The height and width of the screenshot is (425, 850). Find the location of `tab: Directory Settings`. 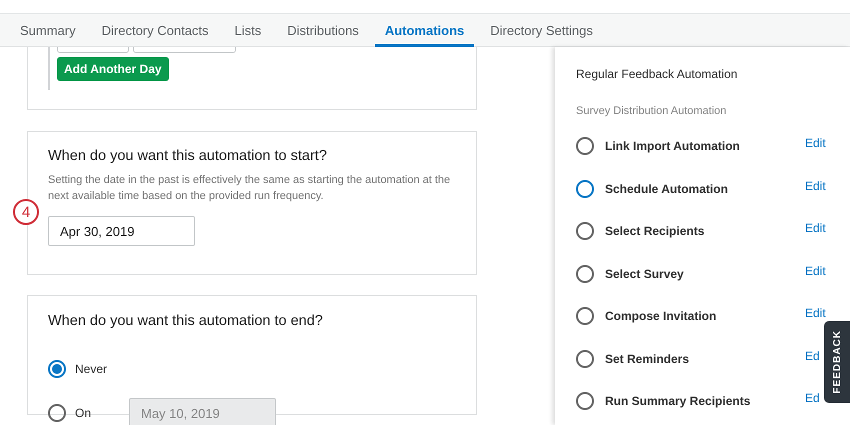

tab: Directory Settings is located at coordinates (541, 30).